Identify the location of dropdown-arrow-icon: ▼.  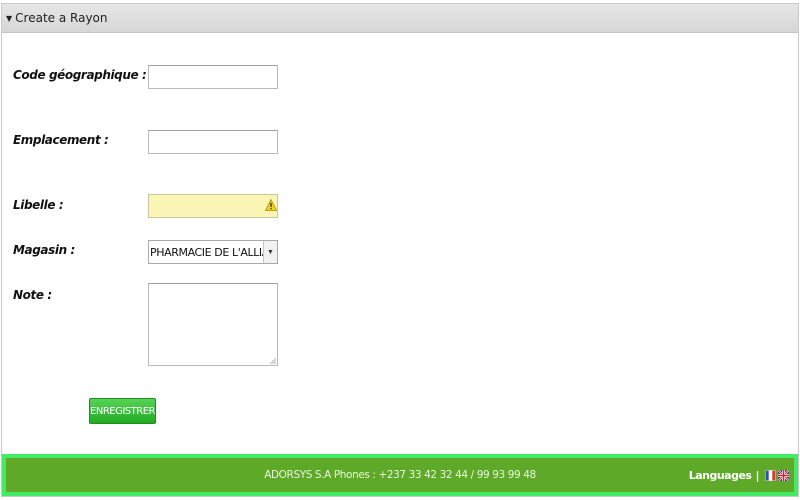
(270, 252).